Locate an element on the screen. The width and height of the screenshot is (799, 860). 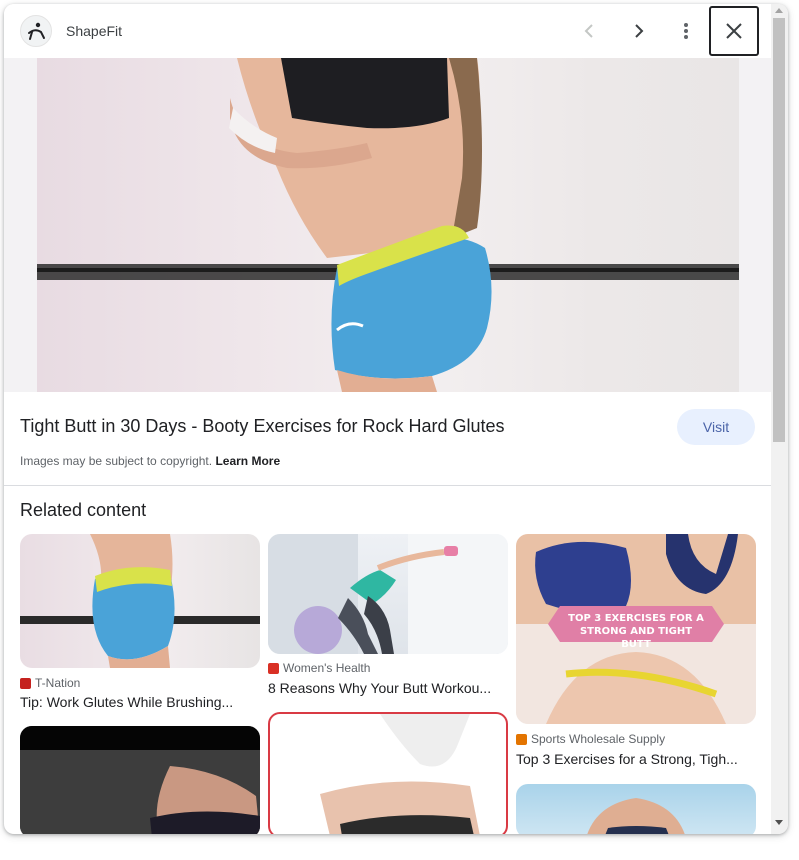
close-button is located at coordinates (734, 31).